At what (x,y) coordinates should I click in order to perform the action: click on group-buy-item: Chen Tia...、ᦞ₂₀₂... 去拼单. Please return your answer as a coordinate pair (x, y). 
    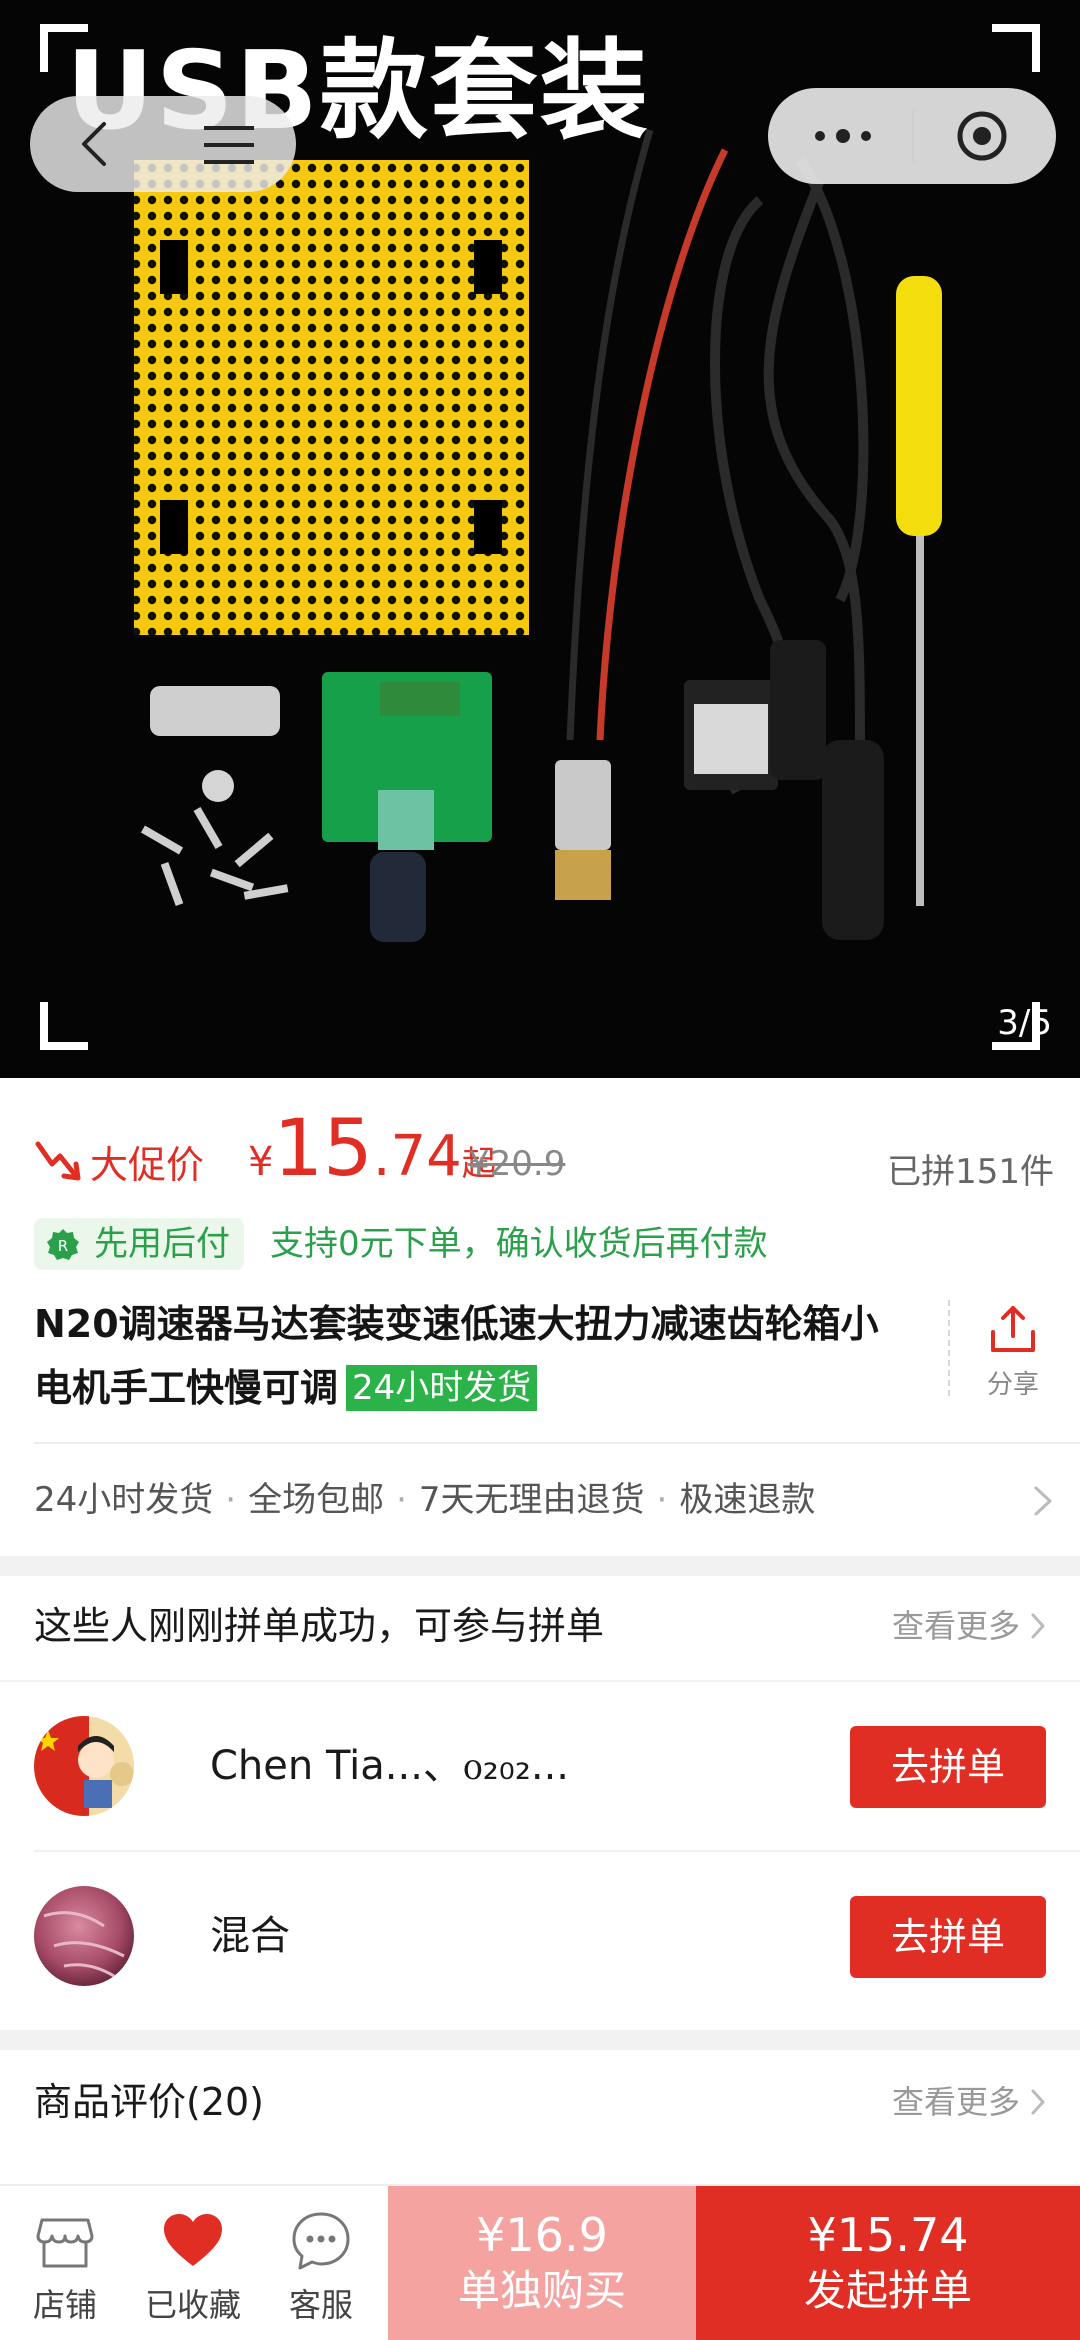
    Looking at the image, I should click on (540, 1766).